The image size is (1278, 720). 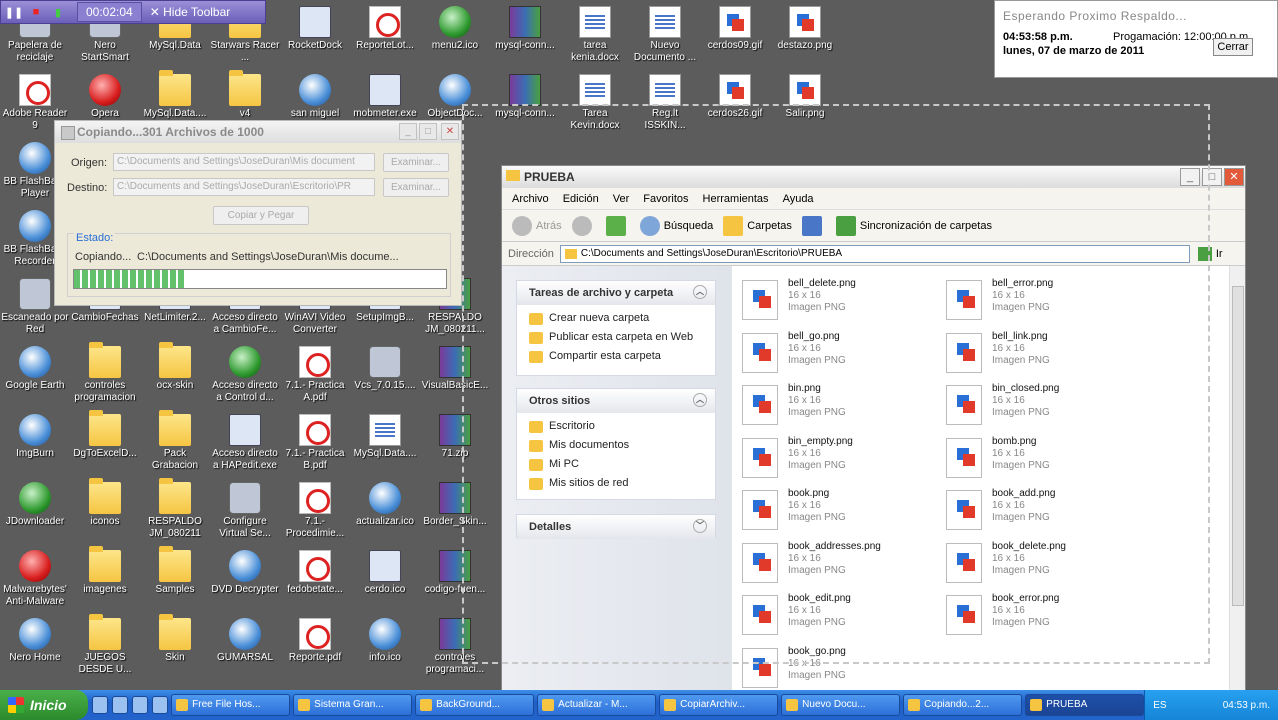 What do you see at coordinates (616, 527) in the screenshot?
I see `details-title: Detalles ﹀` at bounding box center [616, 527].